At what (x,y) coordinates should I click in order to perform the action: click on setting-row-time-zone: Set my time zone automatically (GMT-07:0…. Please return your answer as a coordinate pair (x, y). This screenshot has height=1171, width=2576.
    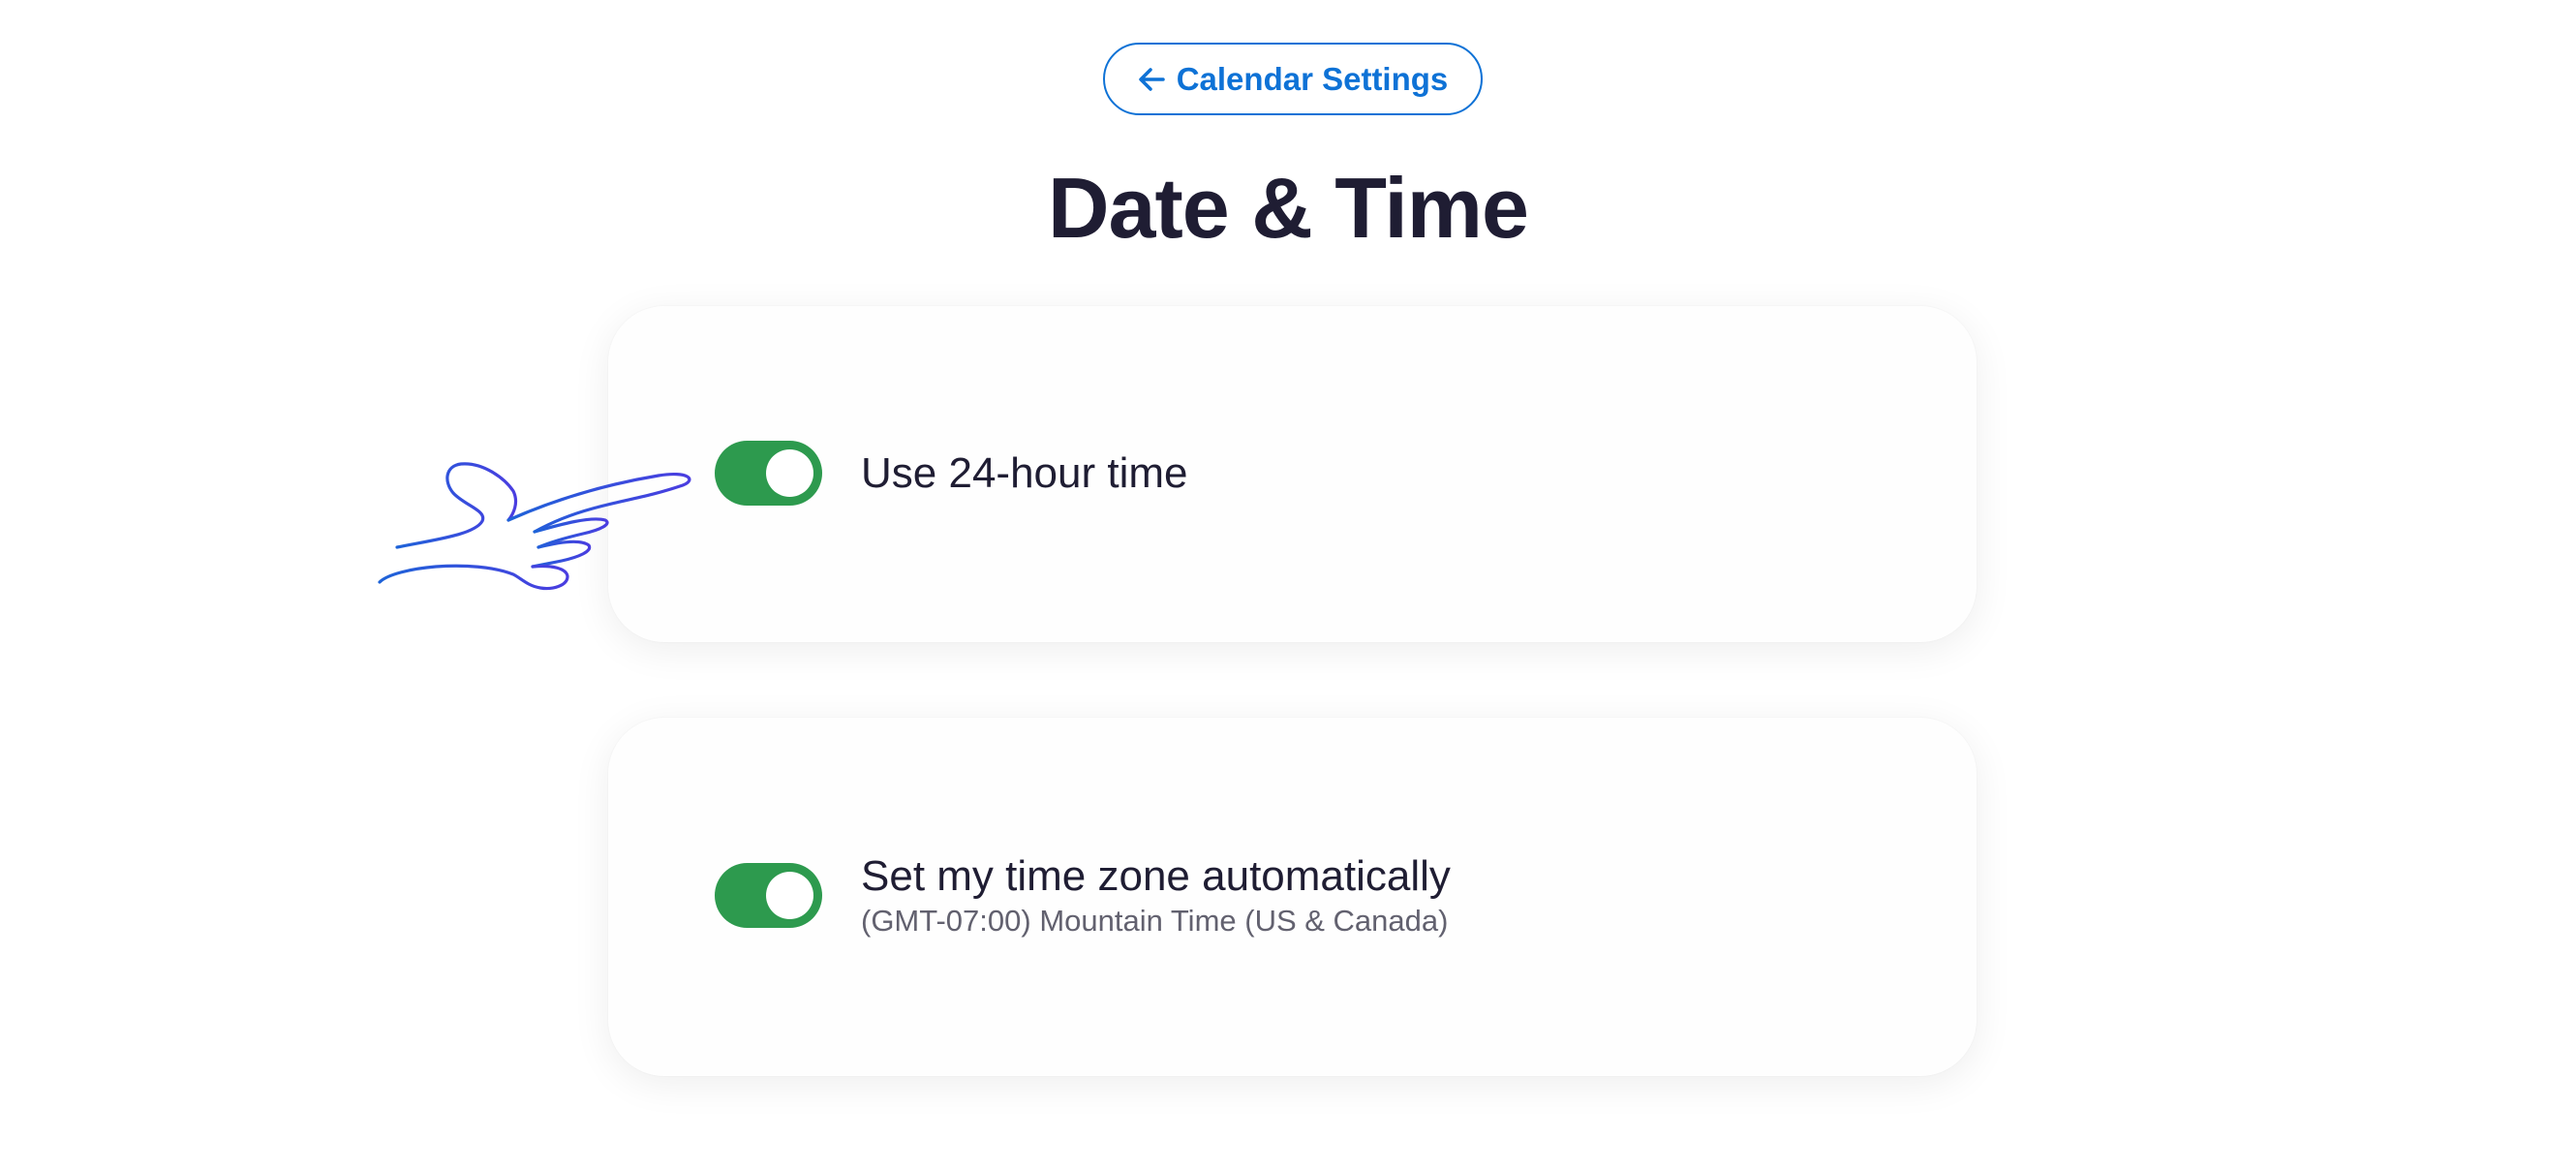
    Looking at the image, I should click on (1083, 895).